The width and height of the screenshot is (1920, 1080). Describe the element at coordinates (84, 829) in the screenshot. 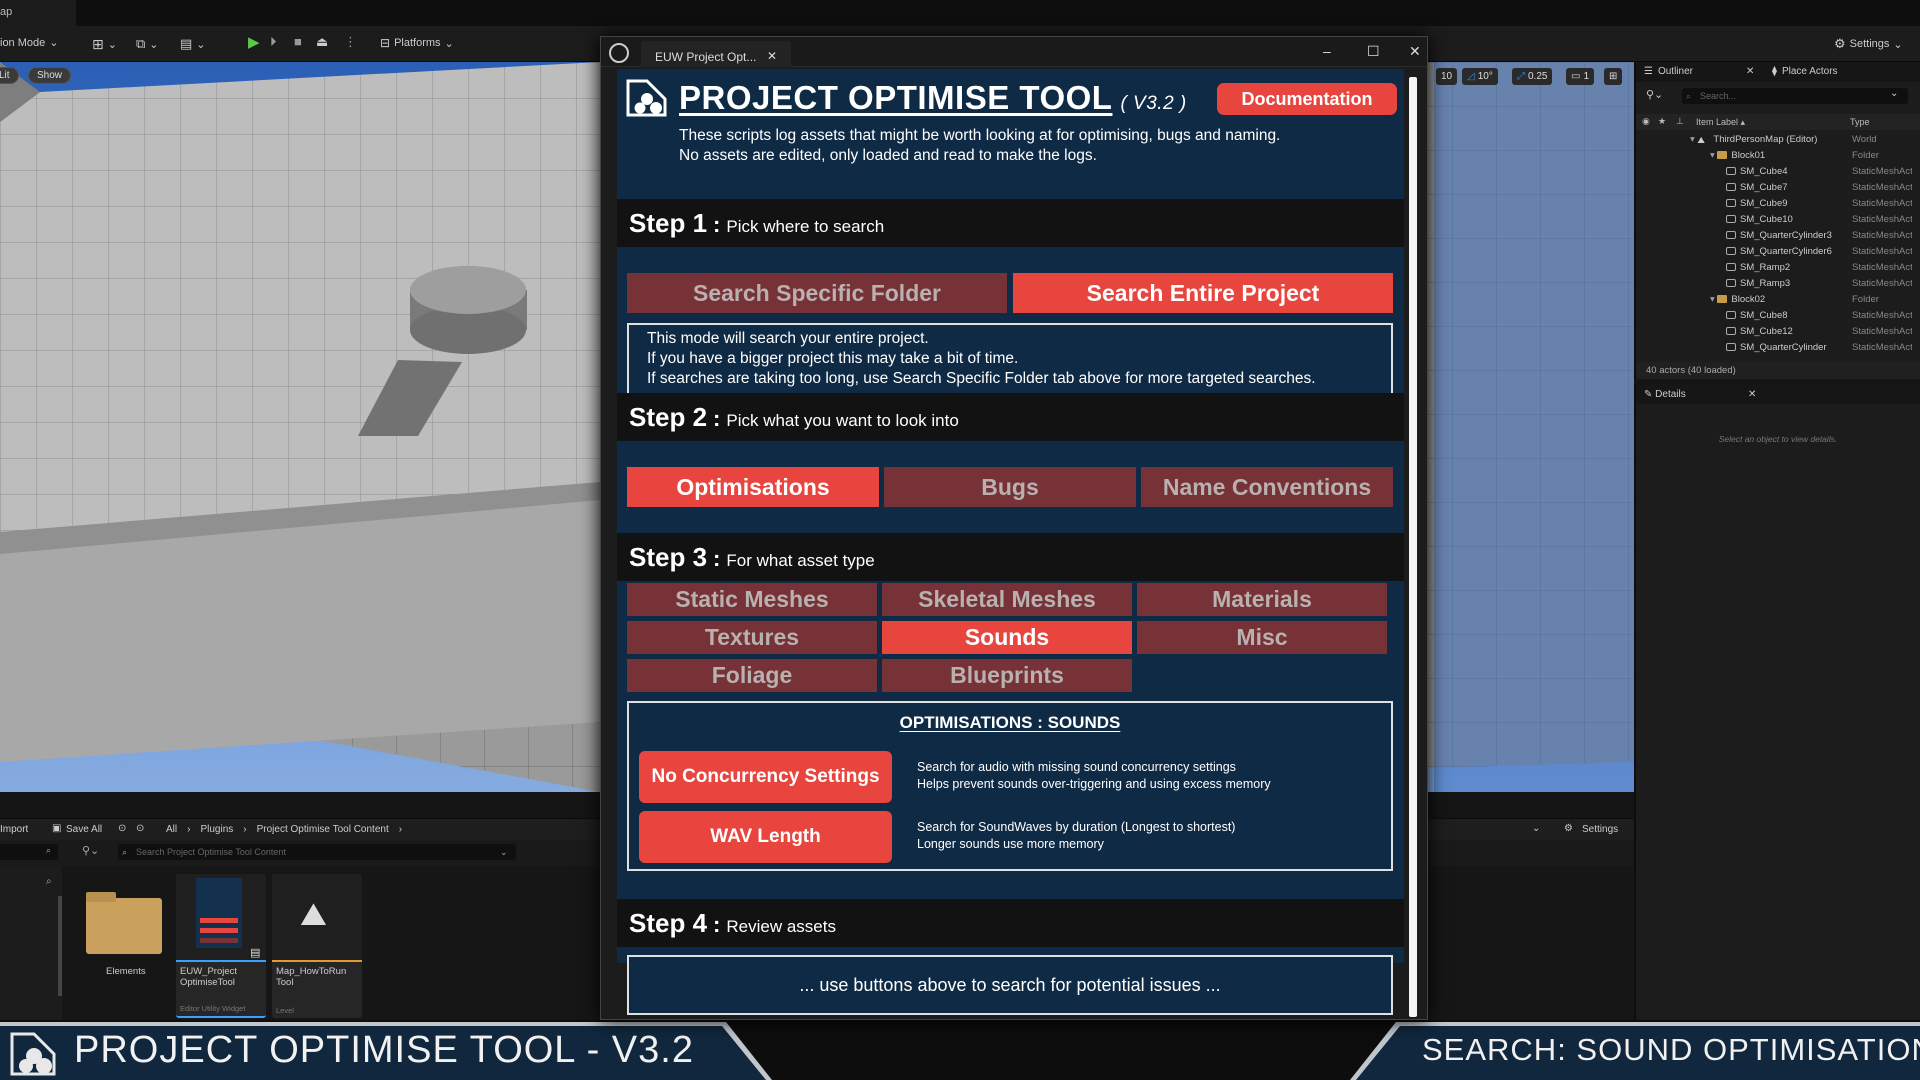

I see `save-all-button: Save All` at that location.